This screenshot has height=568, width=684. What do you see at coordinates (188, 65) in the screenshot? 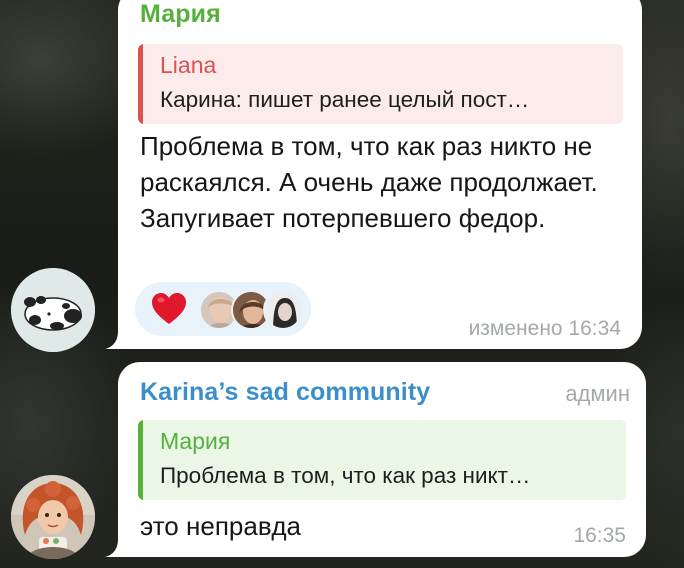
I see `reply-author: Liana` at bounding box center [188, 65].